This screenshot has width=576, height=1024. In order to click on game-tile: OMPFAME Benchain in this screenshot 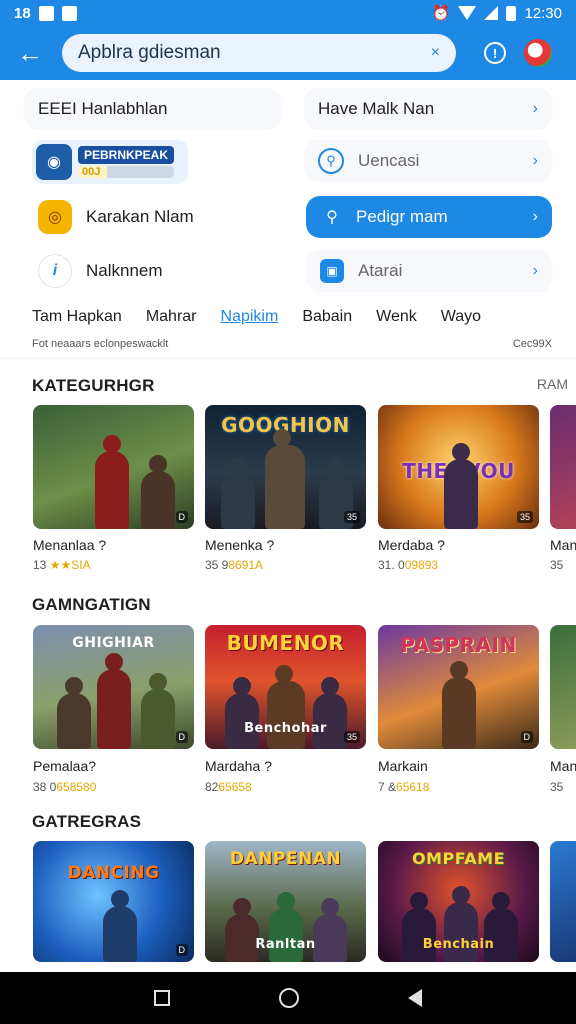, I will do `click(458, 901)`.